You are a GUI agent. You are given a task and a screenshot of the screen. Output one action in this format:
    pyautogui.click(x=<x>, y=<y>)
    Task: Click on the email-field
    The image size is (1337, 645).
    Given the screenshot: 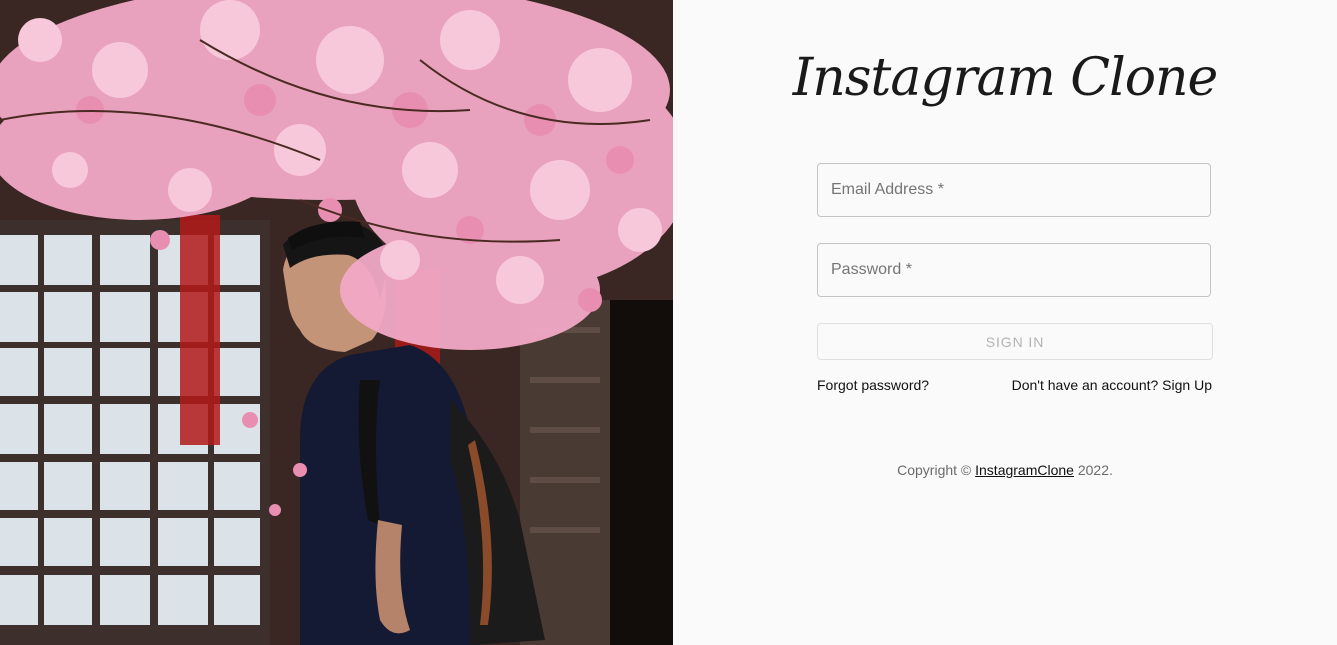 What is the action you would take?
    pyautogui.click(x=1014, y=190)
    